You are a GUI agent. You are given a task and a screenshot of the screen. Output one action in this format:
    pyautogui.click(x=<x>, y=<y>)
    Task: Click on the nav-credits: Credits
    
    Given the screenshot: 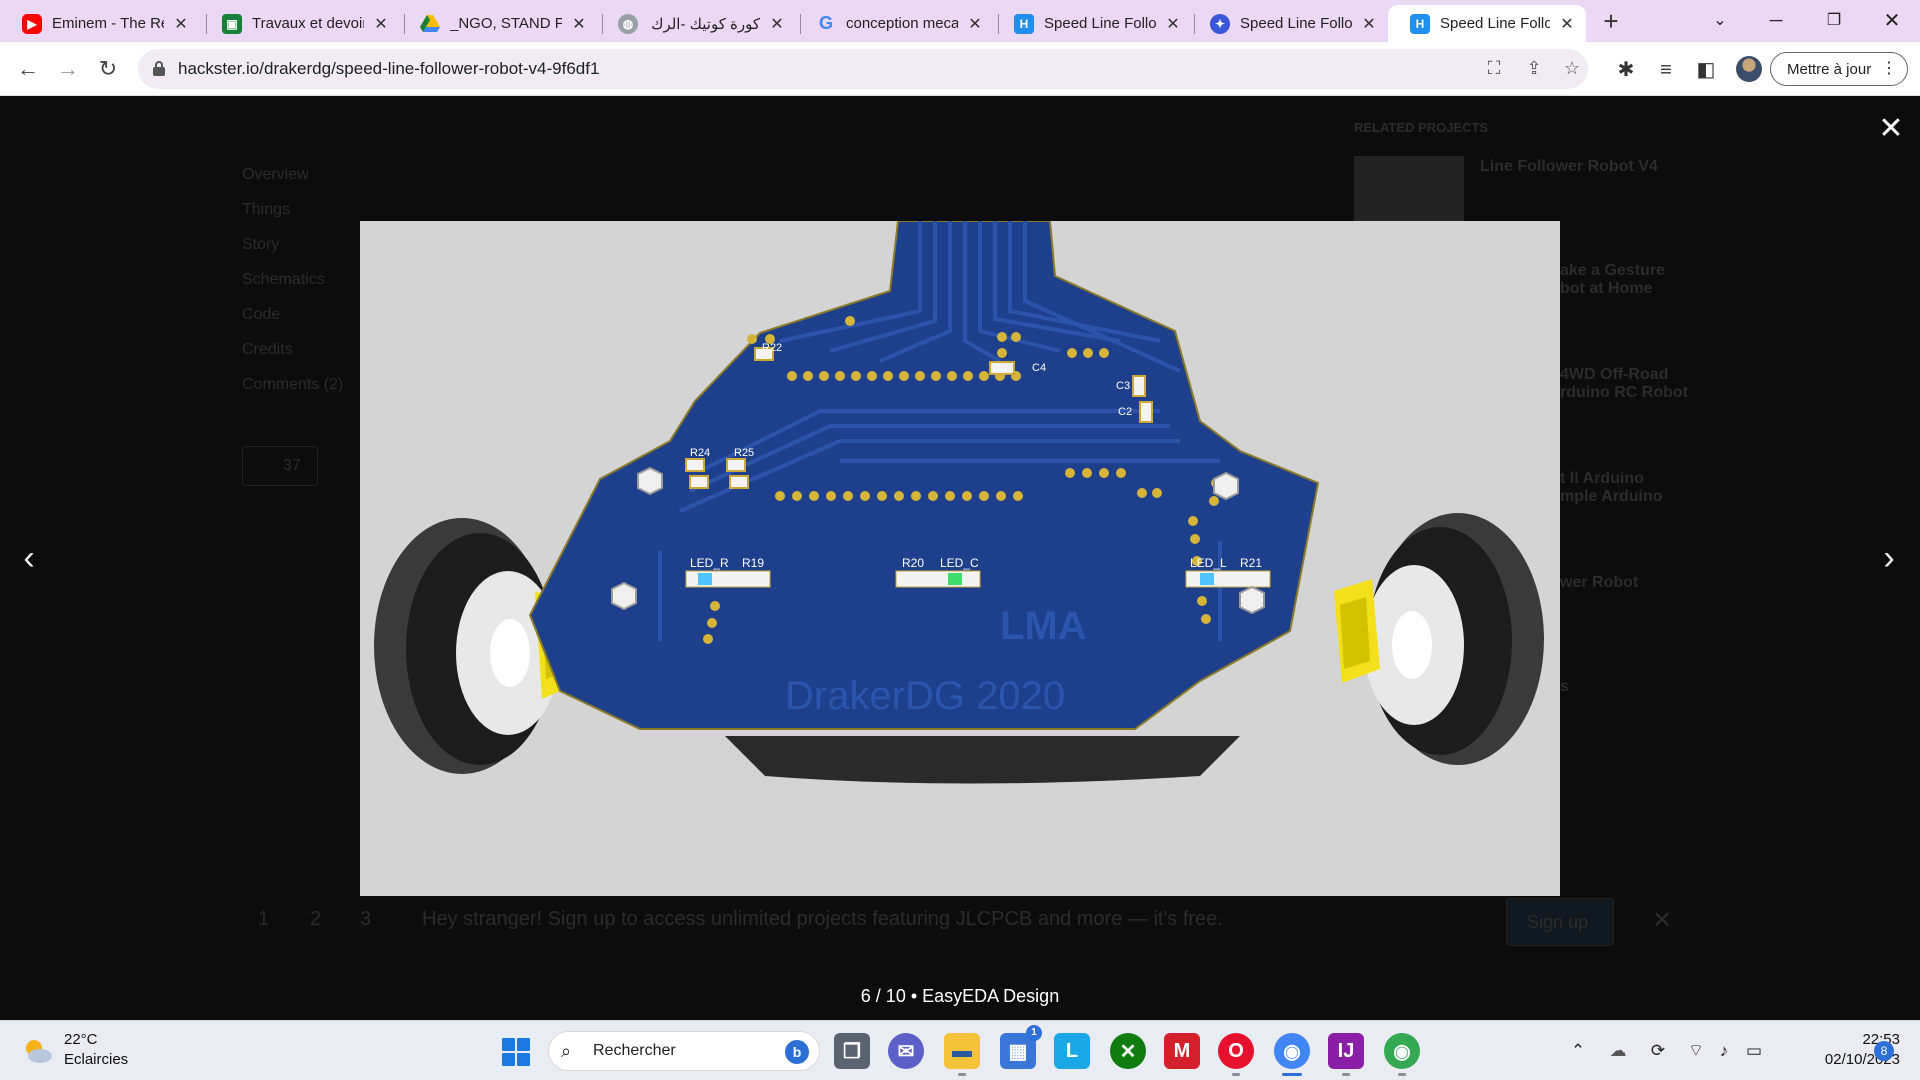 What is the action you would take?
    pyautogui.click(x=267, y=350)
    